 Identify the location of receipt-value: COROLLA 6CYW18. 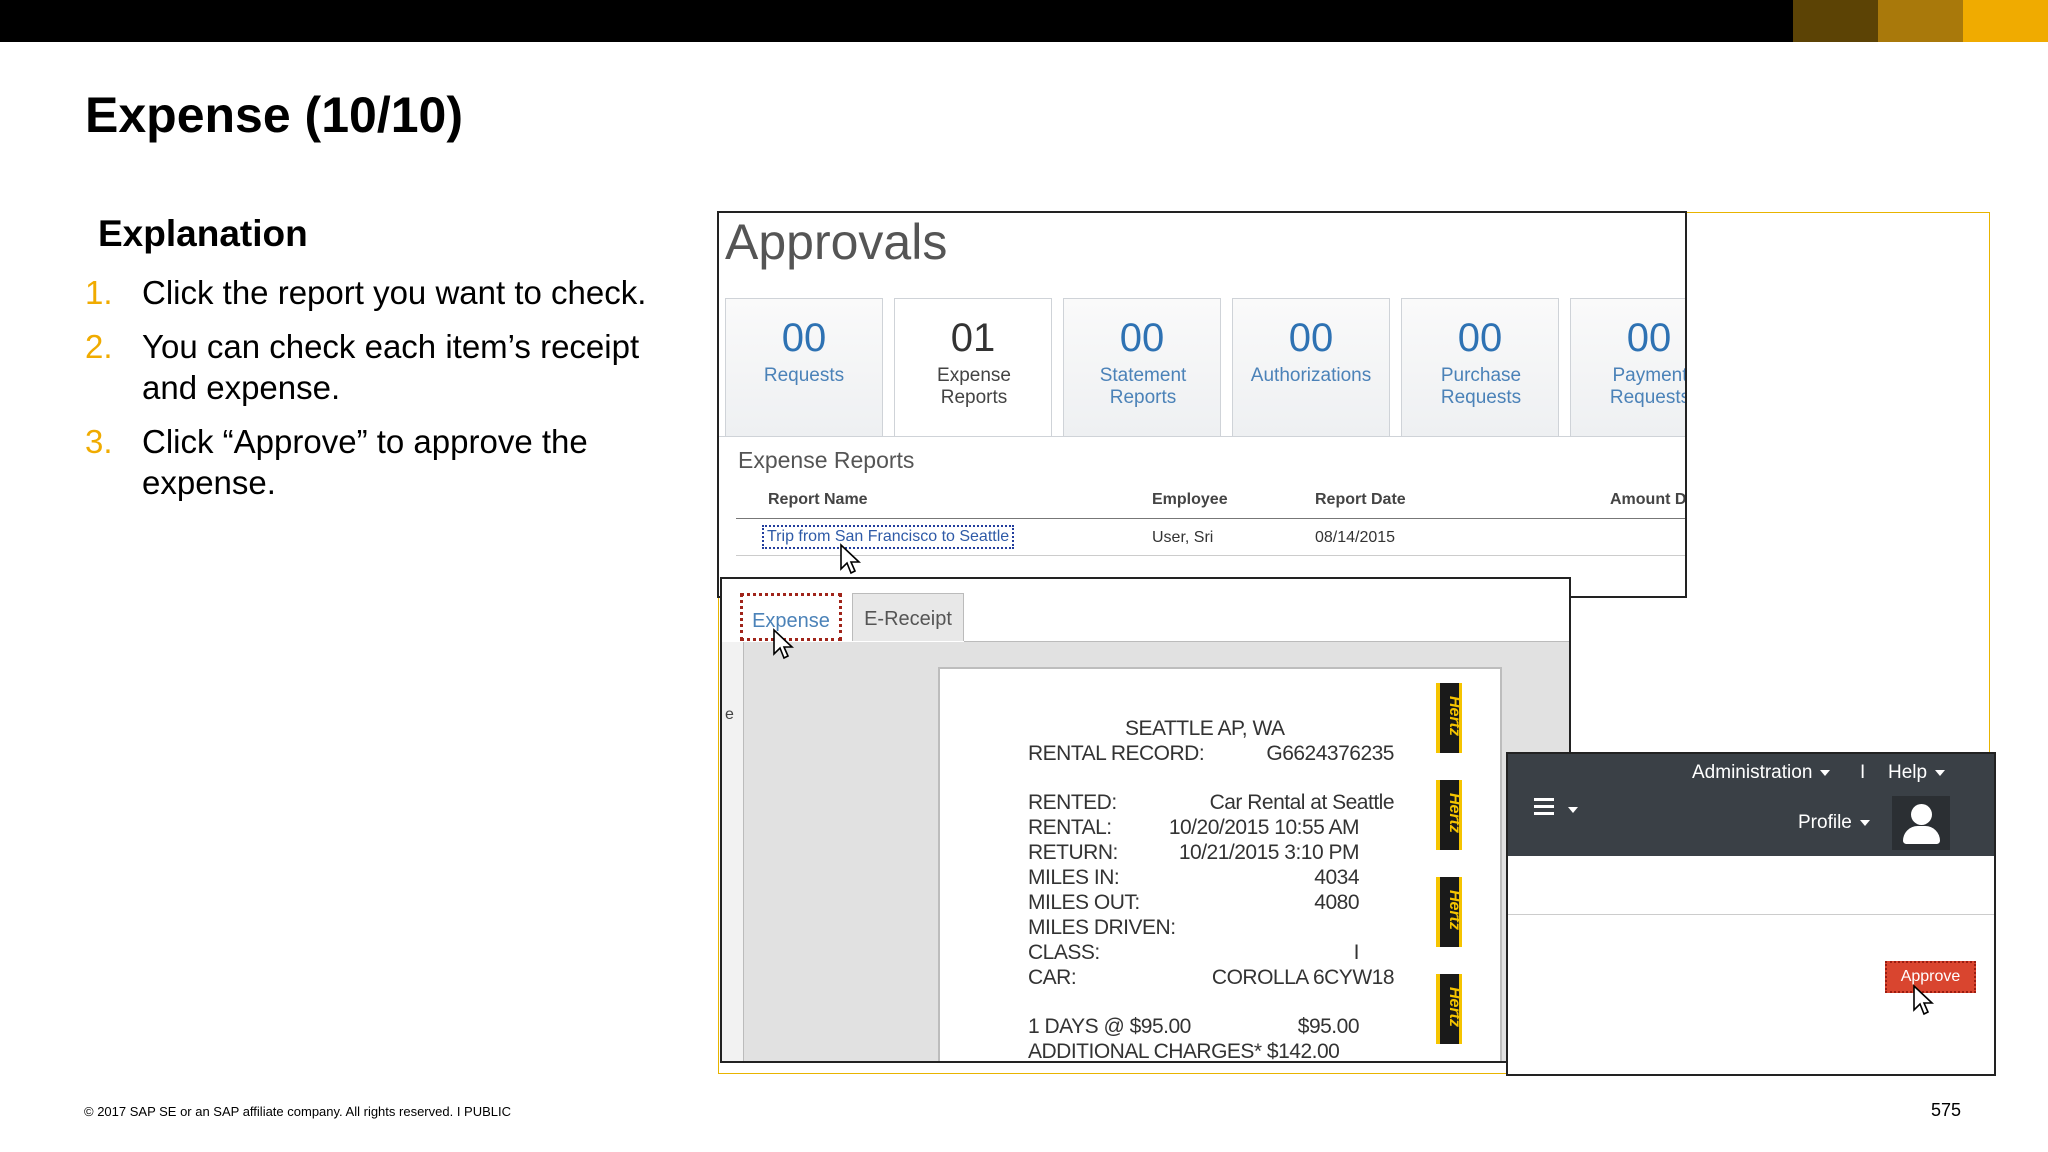
(1303, 977).